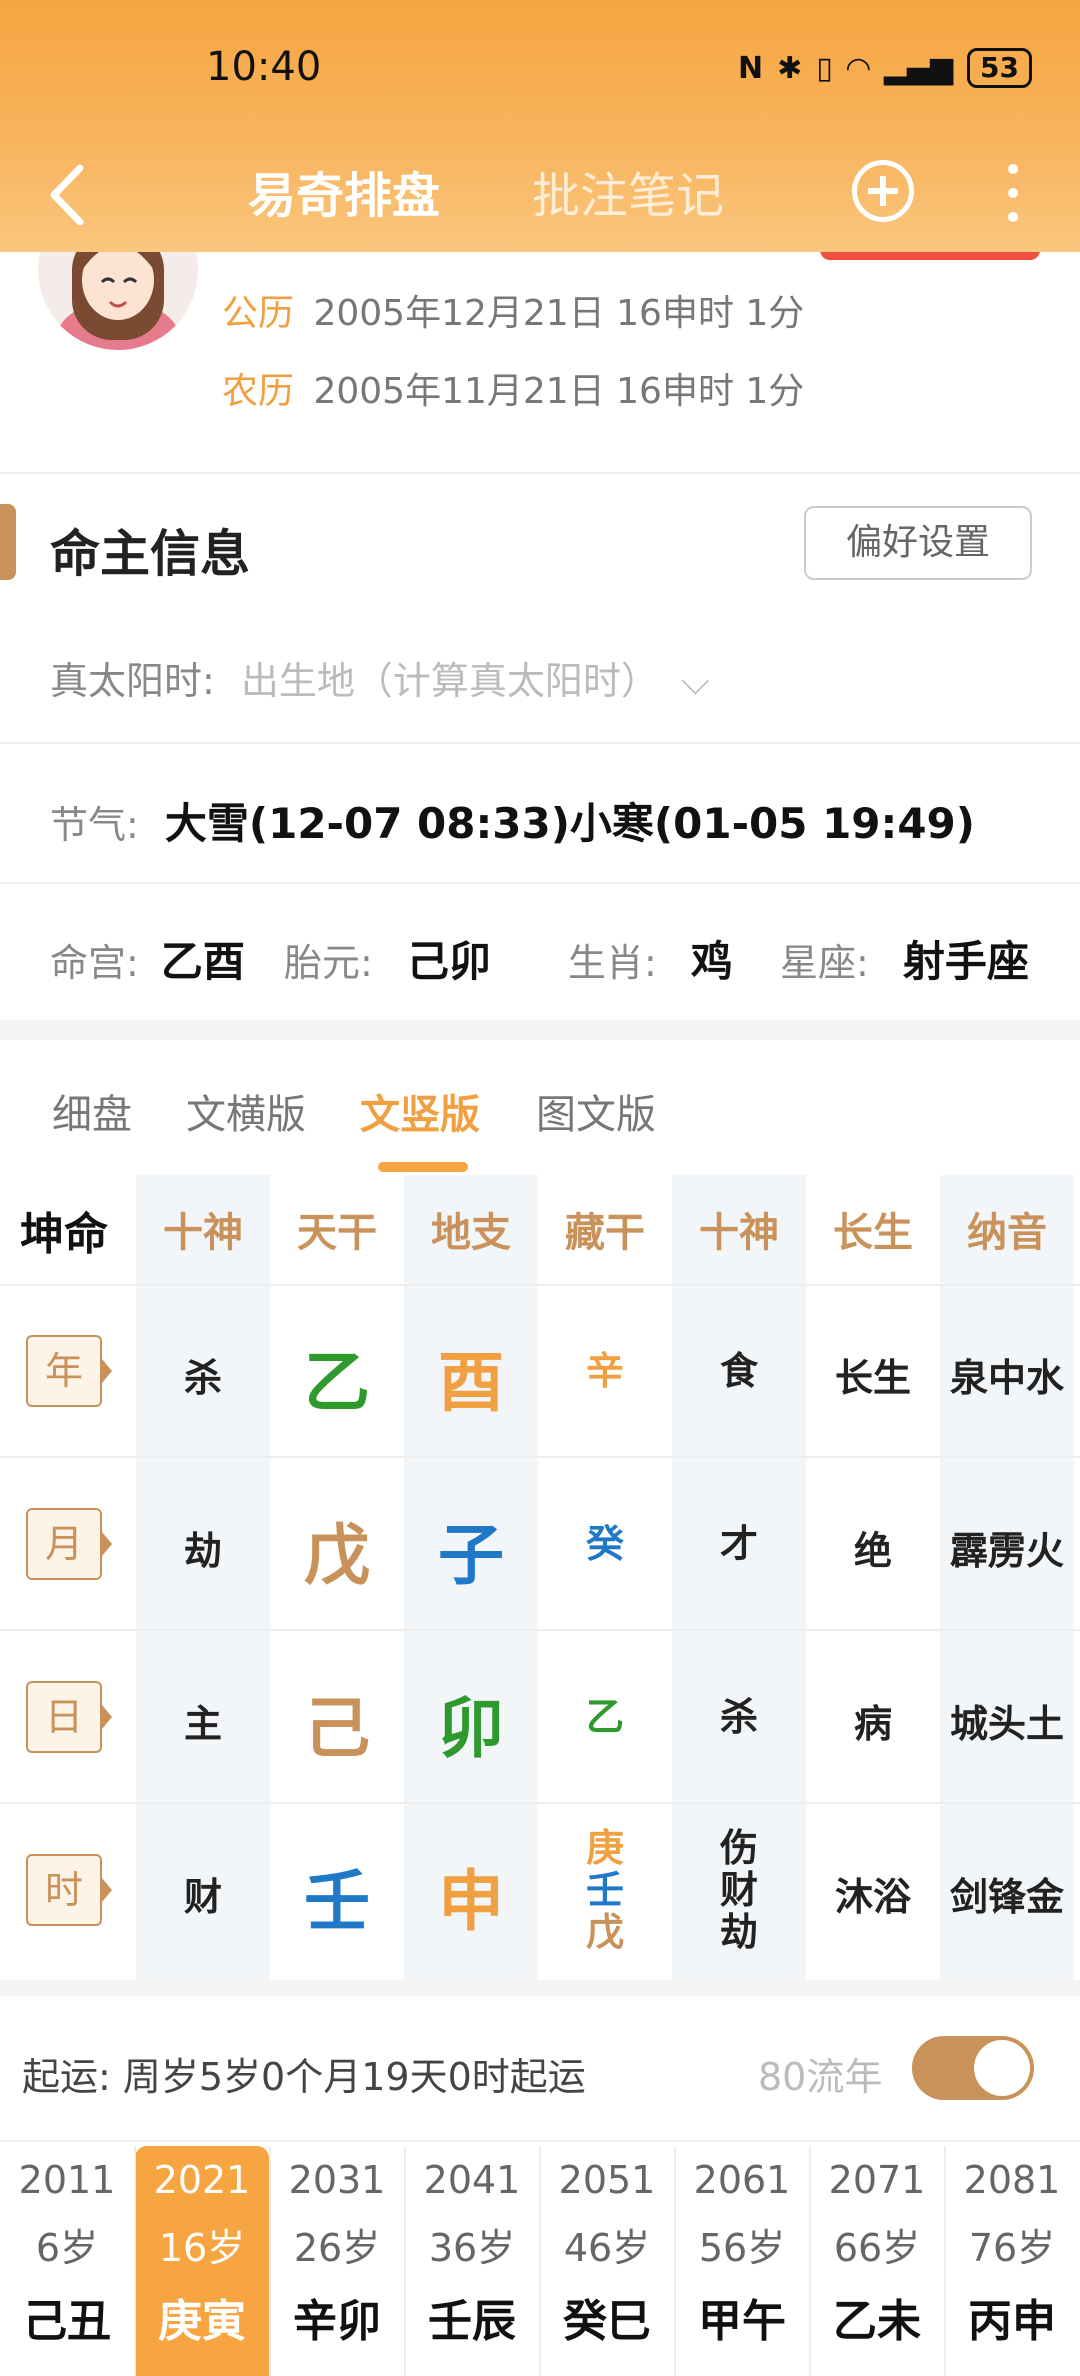 Image resolution: width=1080 pixels, height=2376 pixels. What do you see at coordinates (604, 1544) in the screenshot?
I see `canggan: 癸` at bounding box center [604, 1544].